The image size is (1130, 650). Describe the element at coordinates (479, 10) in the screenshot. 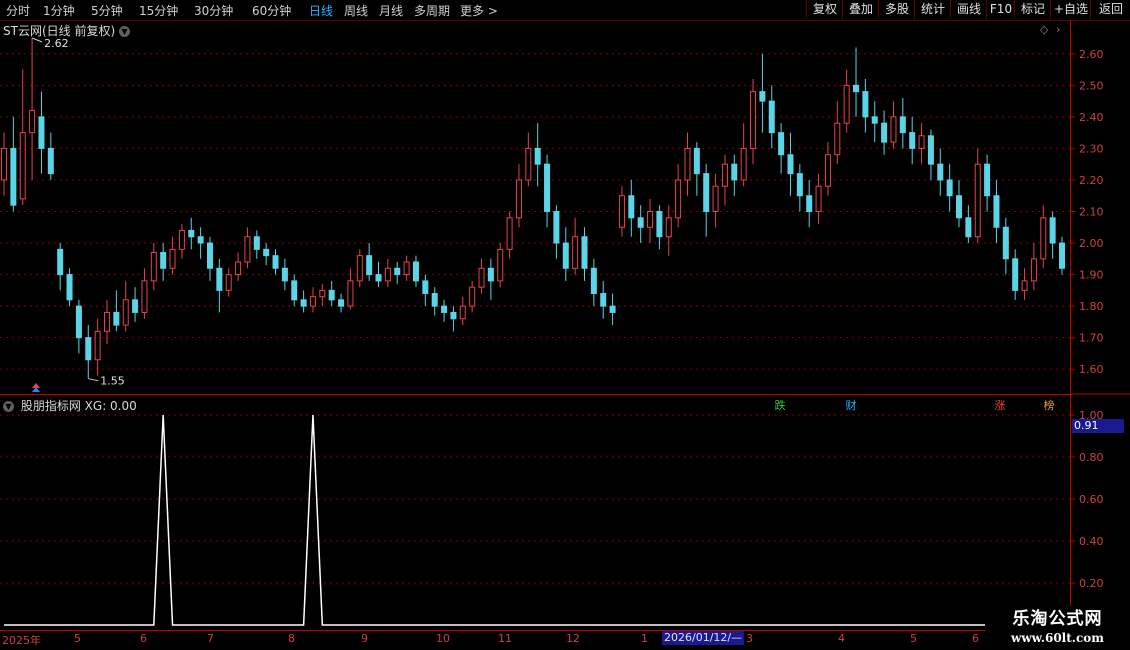

I see `period-tab-more: 更多 >` at that location.